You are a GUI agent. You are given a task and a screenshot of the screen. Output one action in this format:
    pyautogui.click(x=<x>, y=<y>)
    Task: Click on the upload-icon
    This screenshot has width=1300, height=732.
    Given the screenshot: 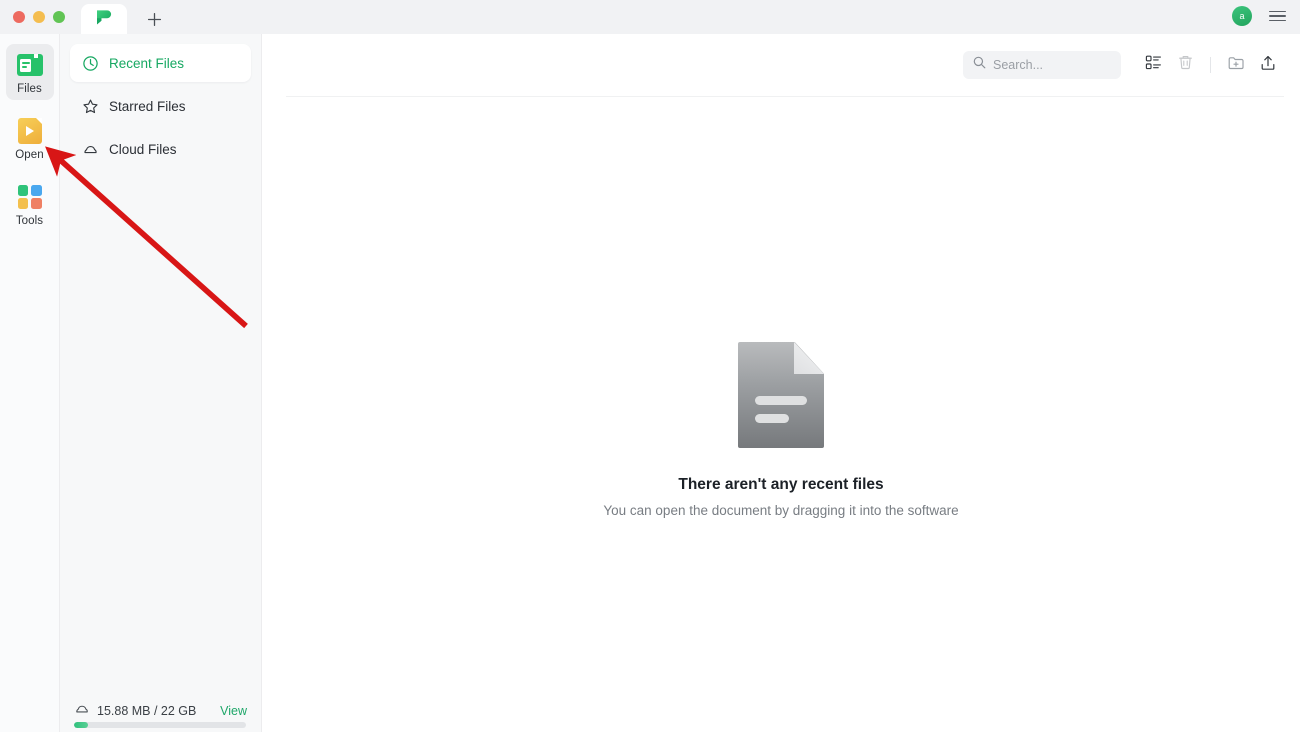 What is the action you would take?
    pyautogui.click(x=1268, y=65)
    